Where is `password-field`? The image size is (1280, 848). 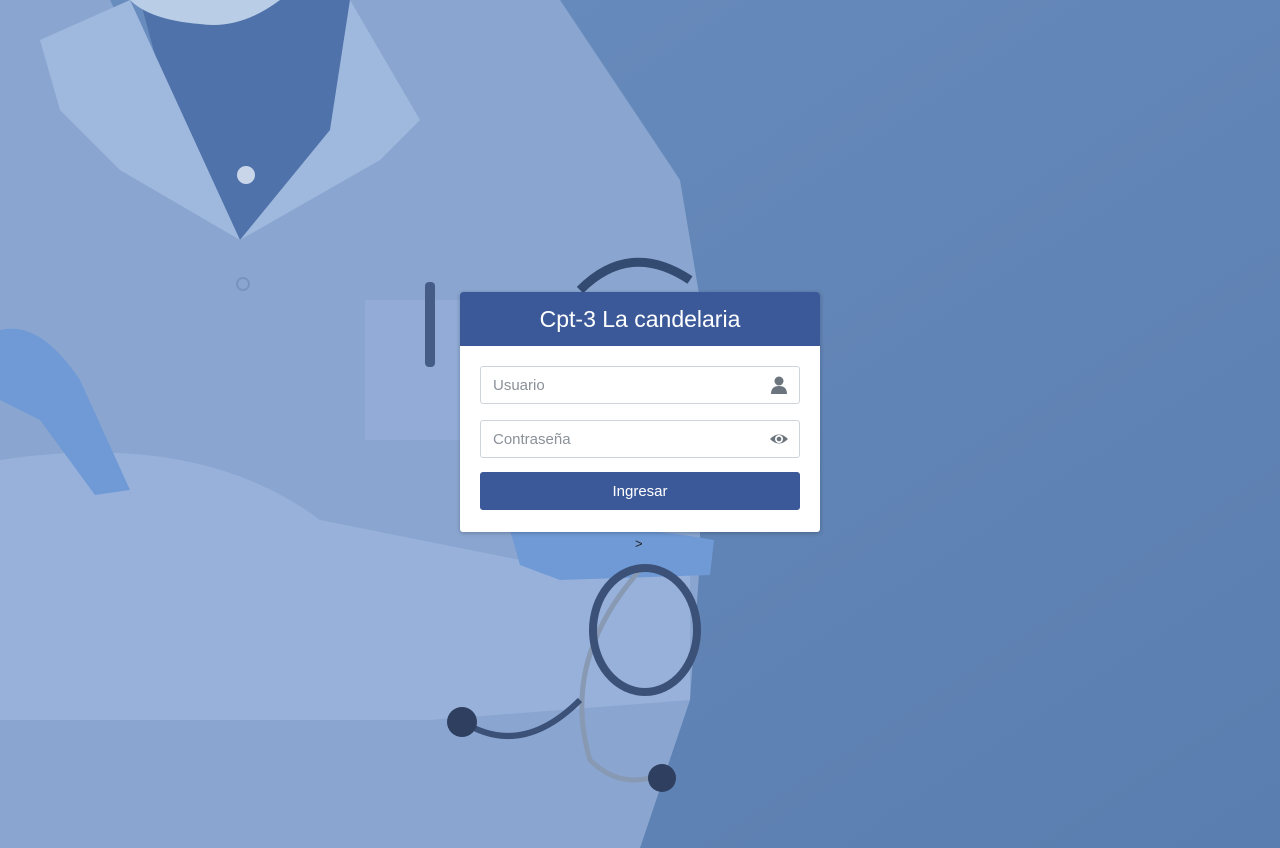 password-field is located at coordinates (640, 439).